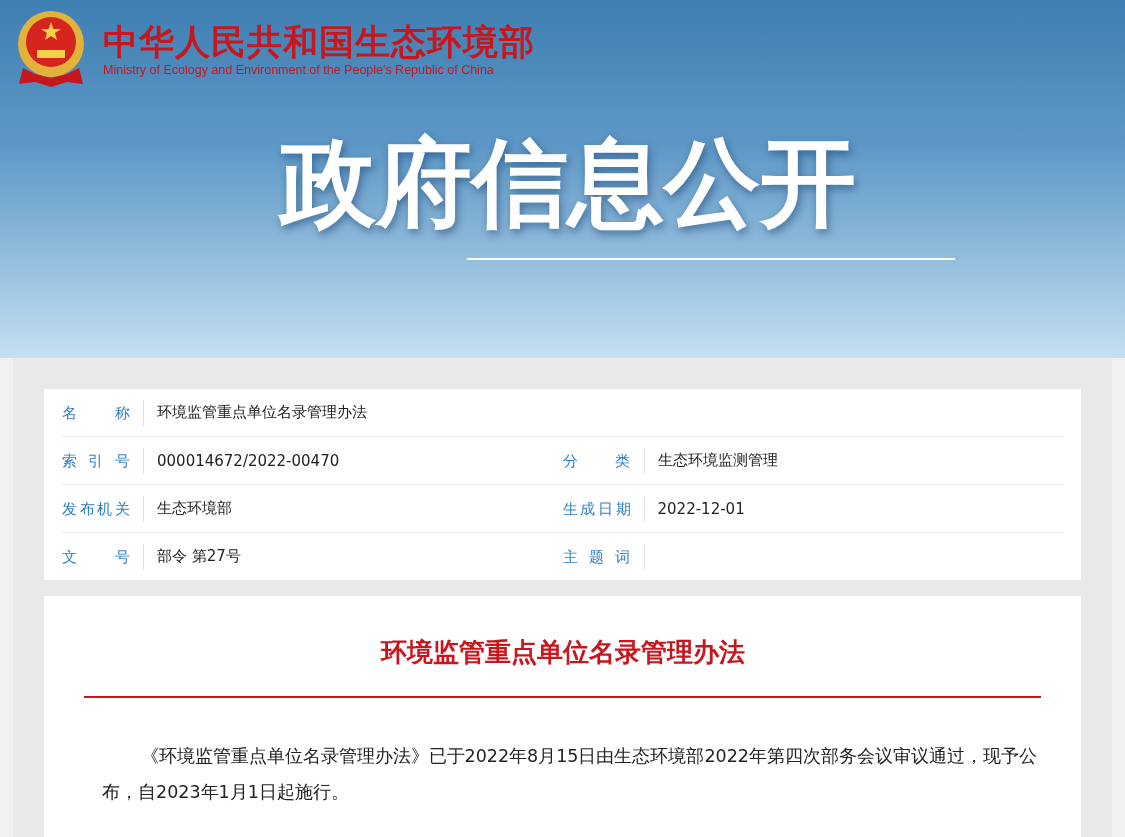 The width and height of the screenshot is (1125, 837). Describe the element at coordinates (248, 460) in the screenshot. I see `field-value: 000014672/2022-00470` at that location.